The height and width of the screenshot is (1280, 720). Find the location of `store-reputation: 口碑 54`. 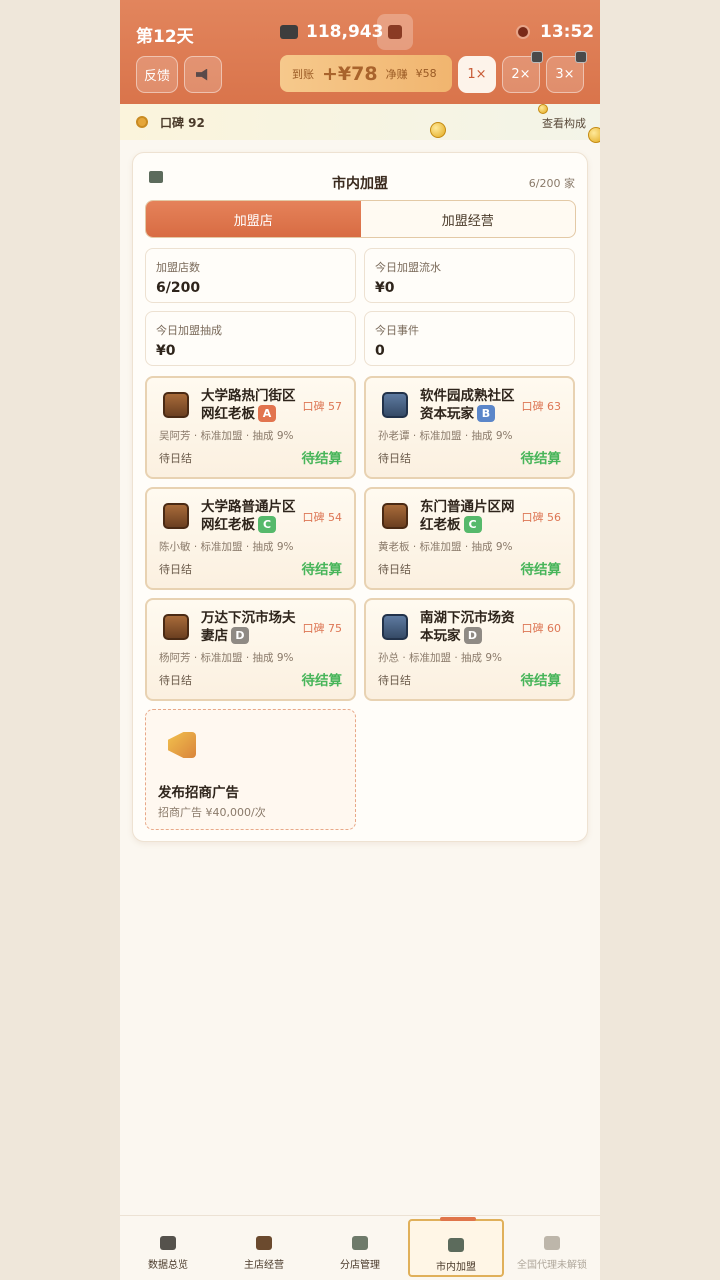

store-reputation: 口碑 54 is located at coordinates (322, 517).